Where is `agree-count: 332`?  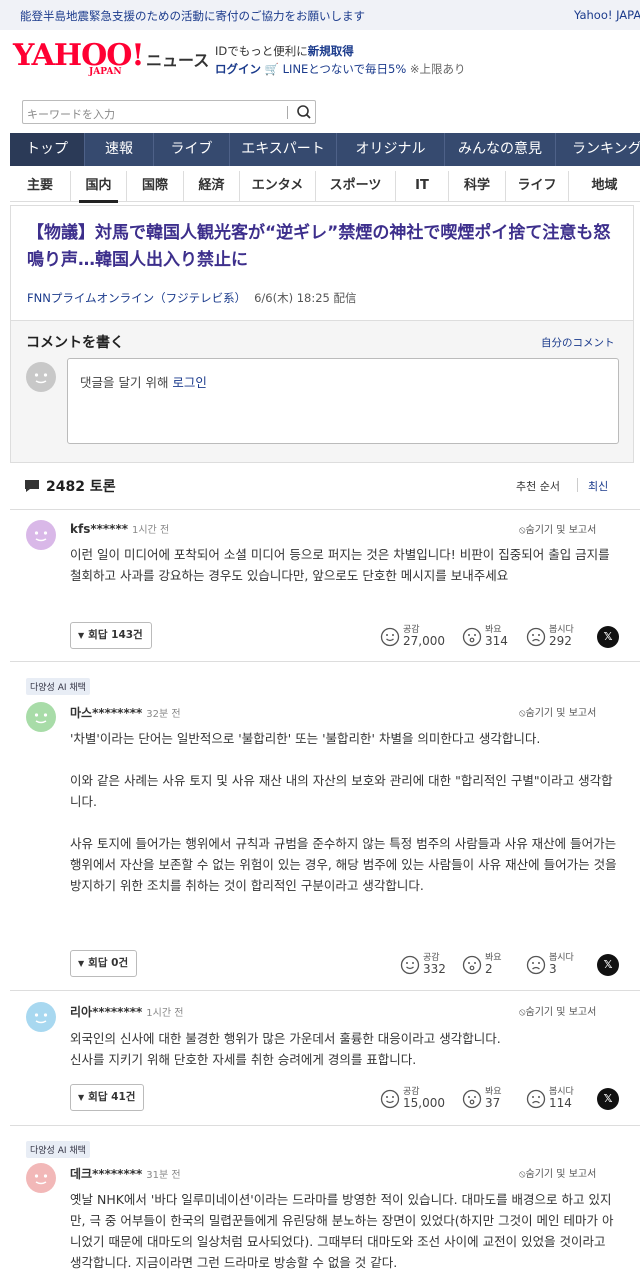
agree-count: 332 is located at coordinates (434, 969).